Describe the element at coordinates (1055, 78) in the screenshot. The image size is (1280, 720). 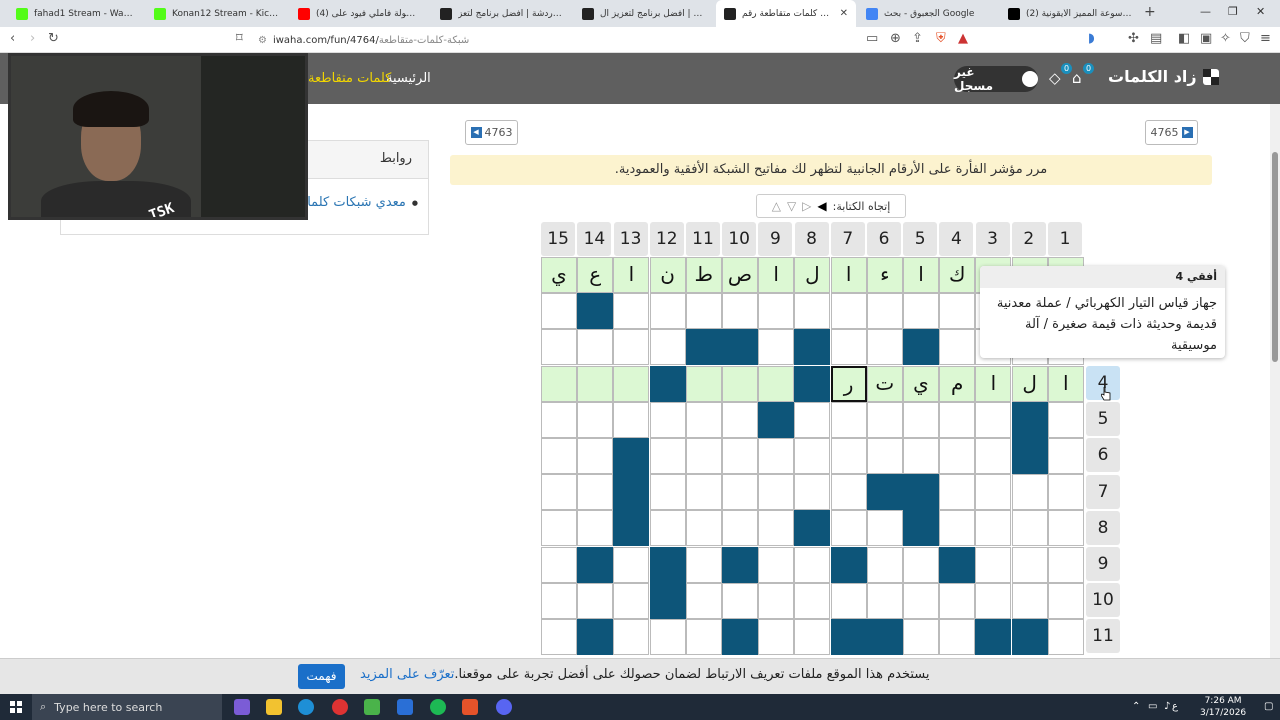
I see `diamond-icon: ◇` at that location.